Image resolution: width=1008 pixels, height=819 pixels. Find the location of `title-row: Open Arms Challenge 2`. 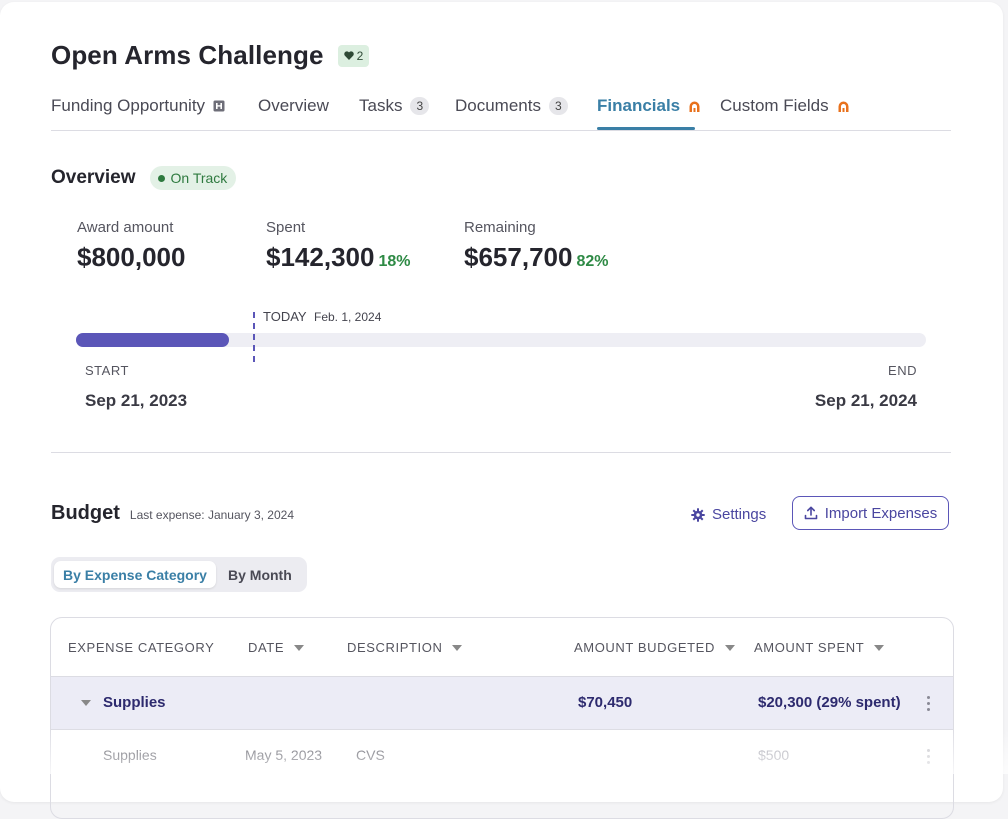

title-row: Open Arms Challenge 2 is located at coordinates (210, 55).